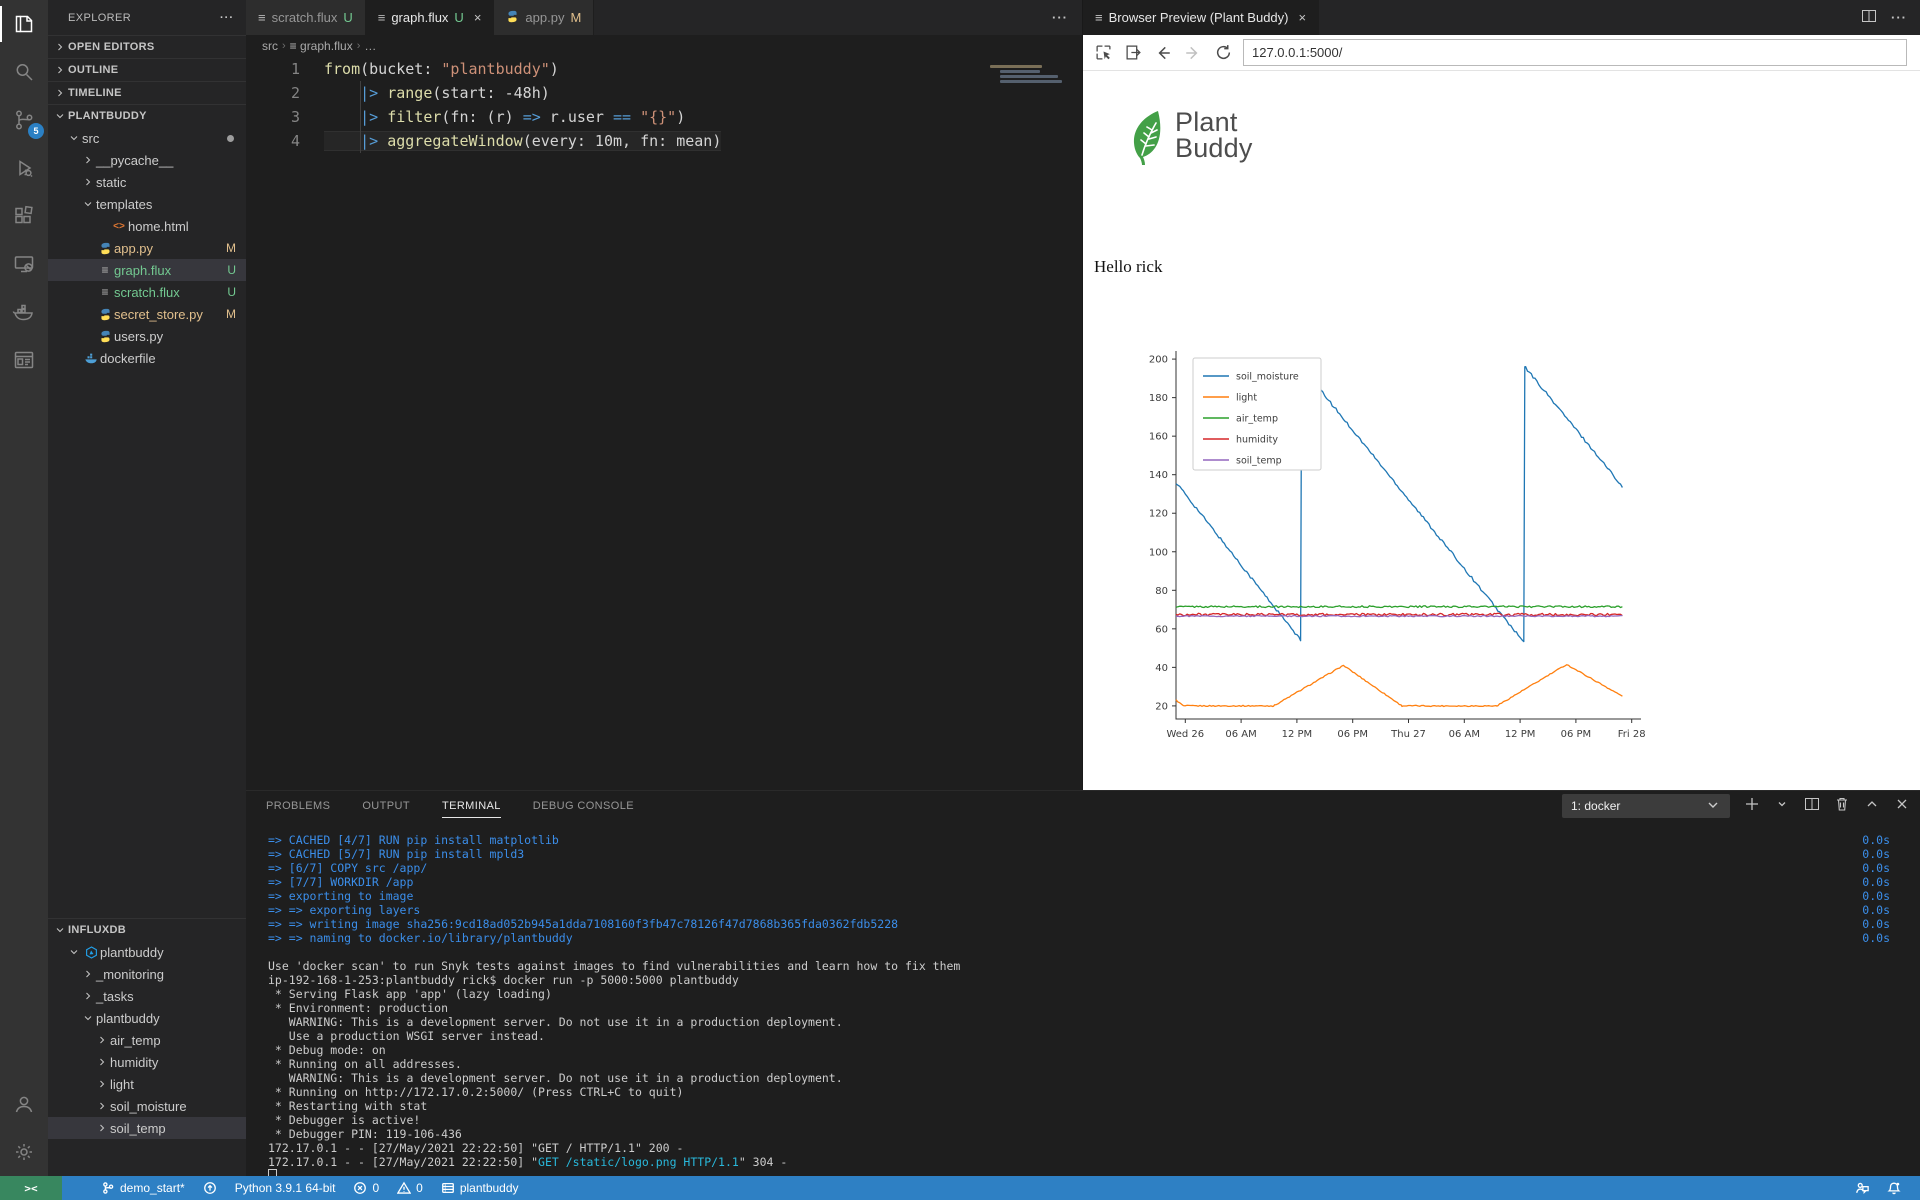 This screenshot has height=1200, width=1920. Describe the element at coordinates (386, 806) in the screenshot. I see `panel-tab-output: OUTPUT` at that location.